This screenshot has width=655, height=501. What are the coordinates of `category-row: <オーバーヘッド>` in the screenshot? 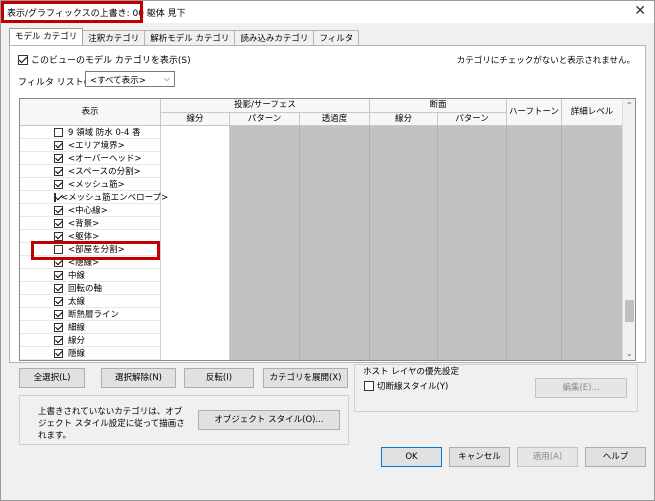 It's located at (90, 158).